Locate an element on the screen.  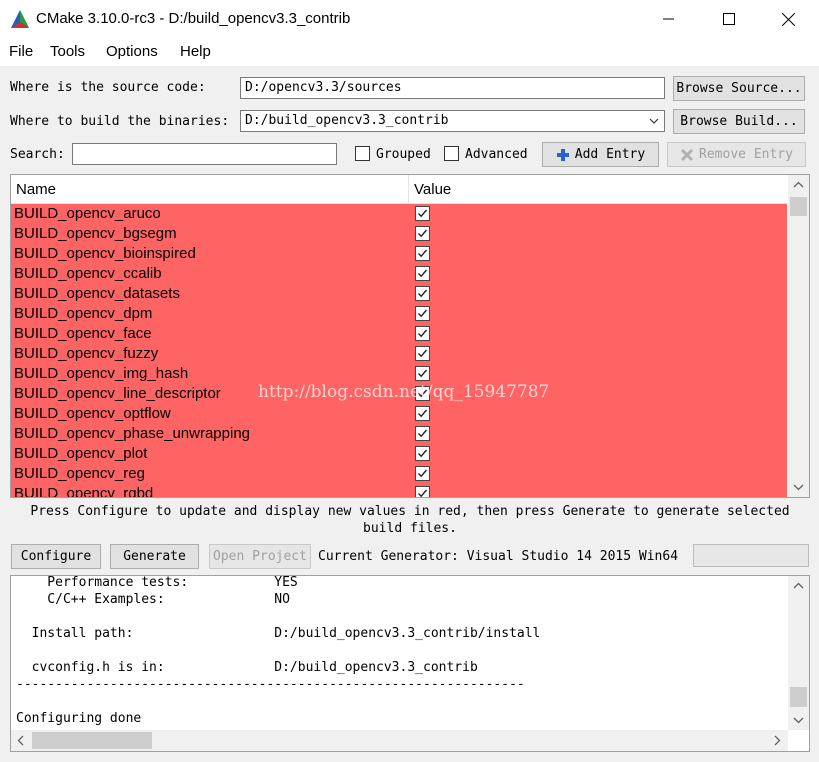
table-row: BUILD_opencv_fuzzy is located at coordinates (399, 354).